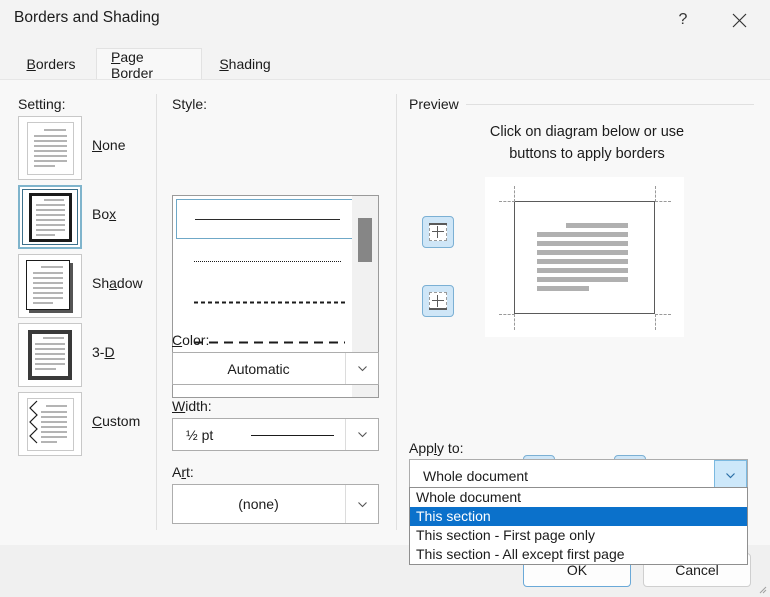  I want to click on setting-label-shadow: Shadow, so click(117, 283).